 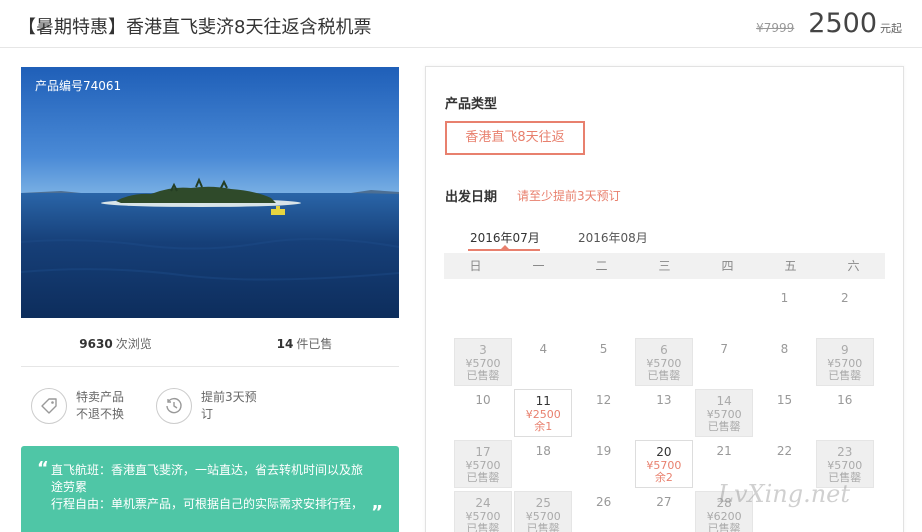 I want to click on day-number: 20, so click(x=664, y=452).